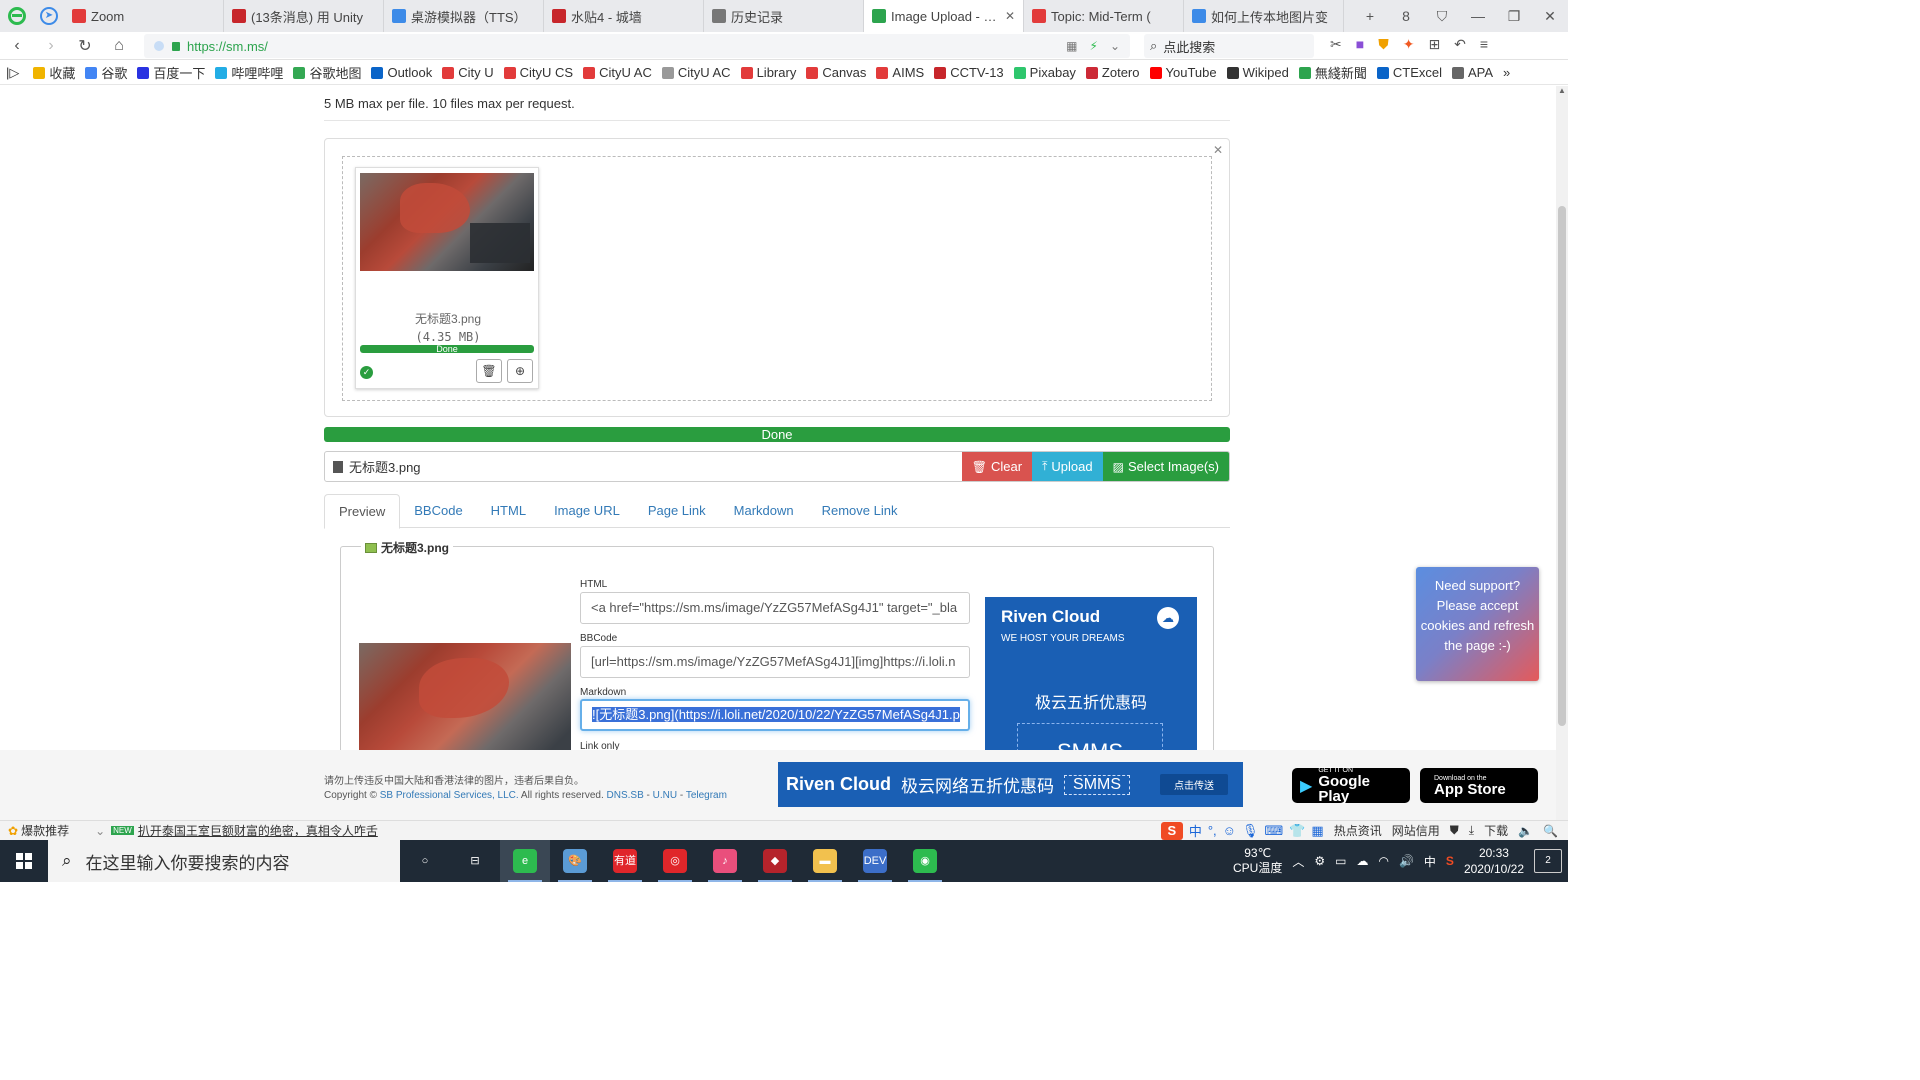 Image resolution: width=1920 pixels, height=1080 pixels. Describe the element at coordinates (119, 46) in the screenshot. I see `home-icon: ⌂` at that location.